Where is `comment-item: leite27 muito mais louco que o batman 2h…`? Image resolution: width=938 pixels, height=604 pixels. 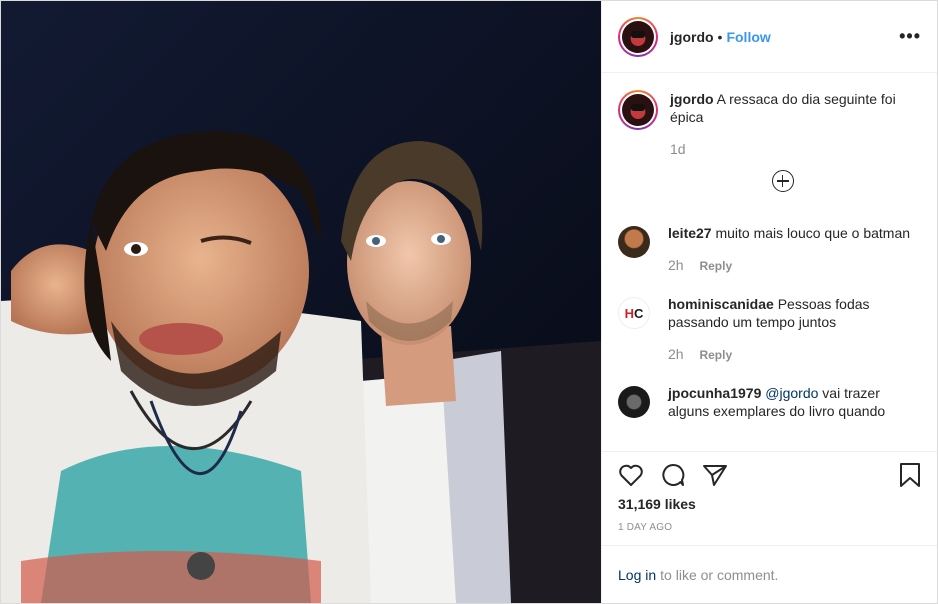 comment-item: leite27 muito mais louco que o batman 2h… is located at coordinates (769, 249).